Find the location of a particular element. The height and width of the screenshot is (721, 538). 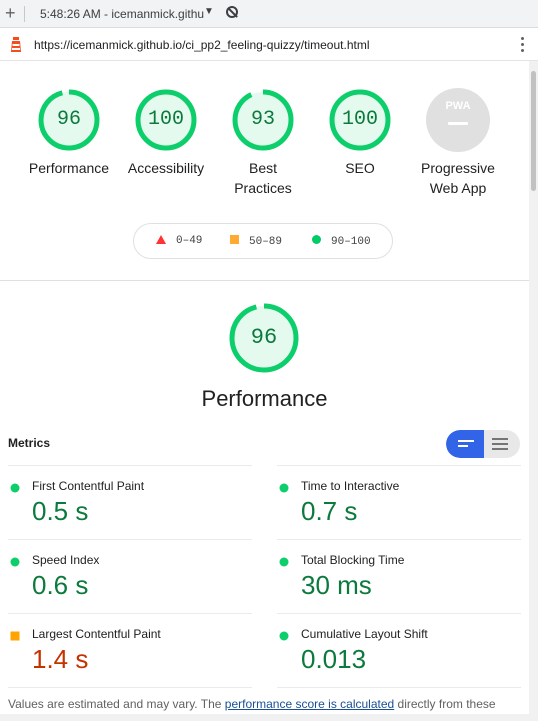

gauge-label: Best Practices is located at coordinates (263, 178).